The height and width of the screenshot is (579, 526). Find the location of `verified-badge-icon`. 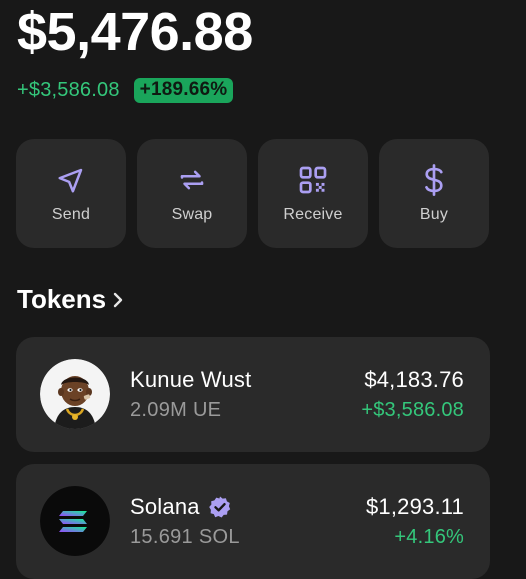

verified-badge-icon is located at coordinates (220, 507).